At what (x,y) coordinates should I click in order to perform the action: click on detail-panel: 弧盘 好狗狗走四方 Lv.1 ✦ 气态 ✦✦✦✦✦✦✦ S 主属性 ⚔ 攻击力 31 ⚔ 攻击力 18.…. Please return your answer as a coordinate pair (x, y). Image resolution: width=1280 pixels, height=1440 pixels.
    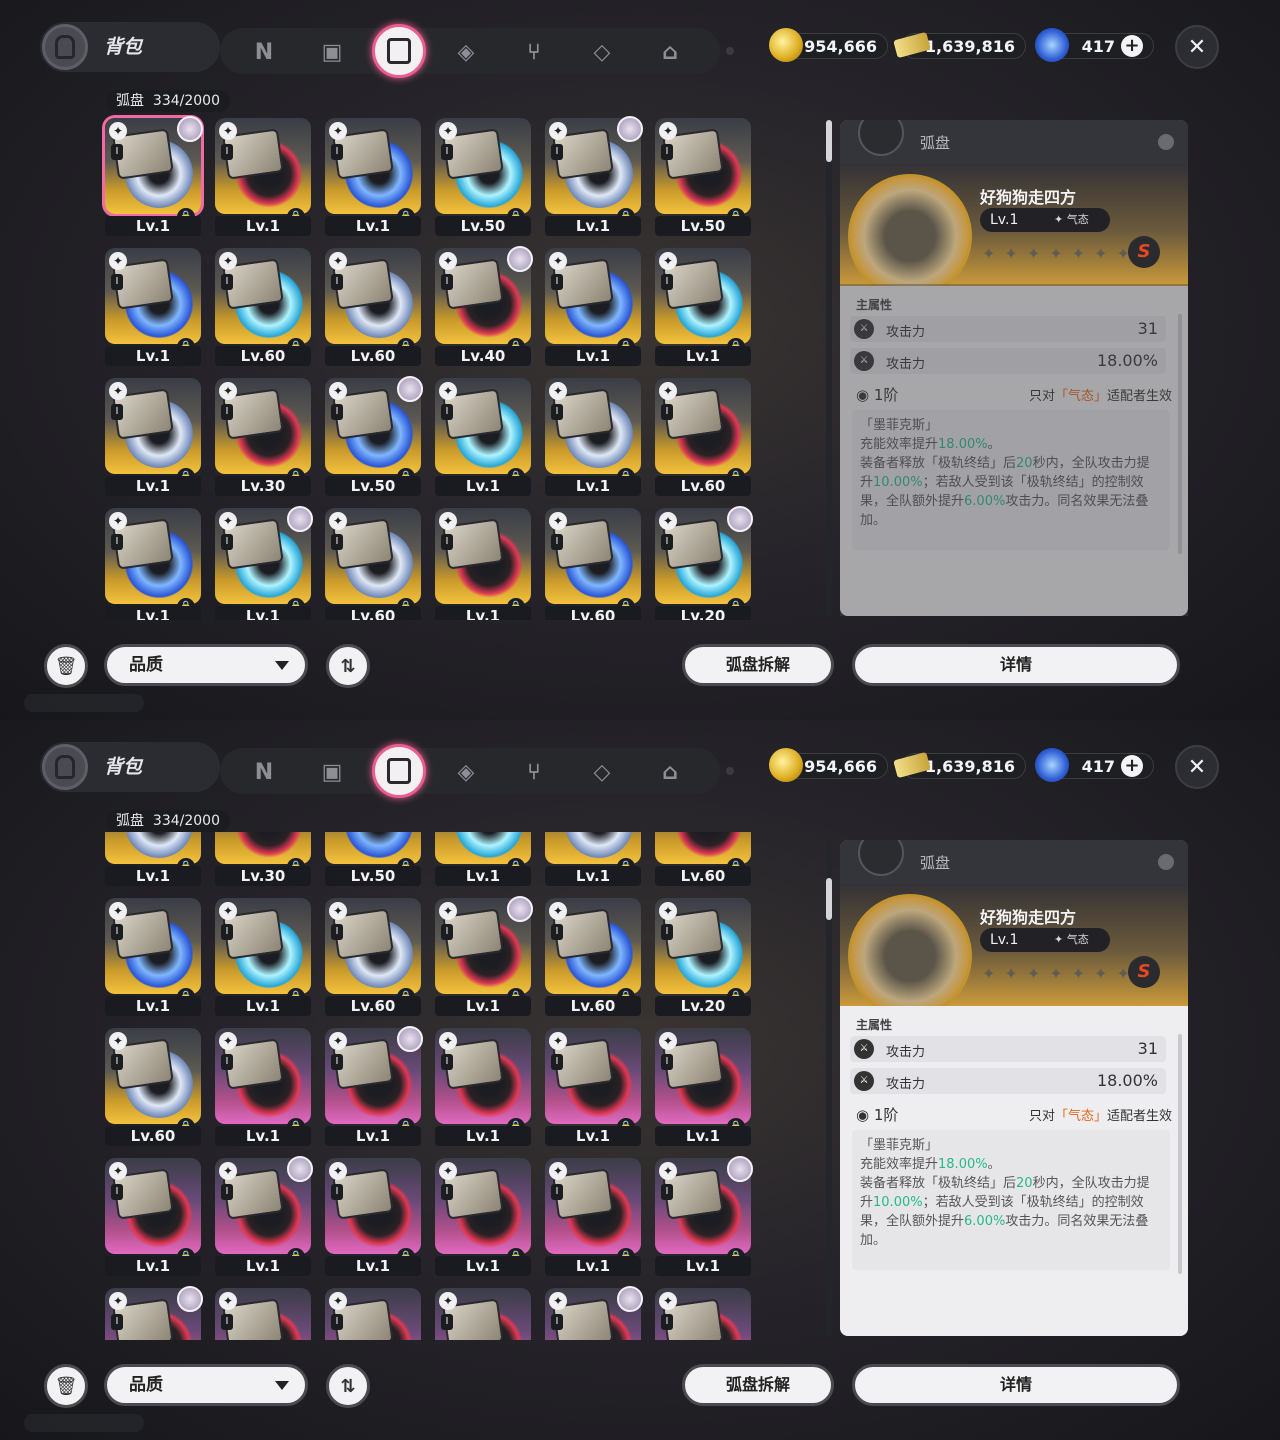
    Looking at the image, I should click on (1014, 368).